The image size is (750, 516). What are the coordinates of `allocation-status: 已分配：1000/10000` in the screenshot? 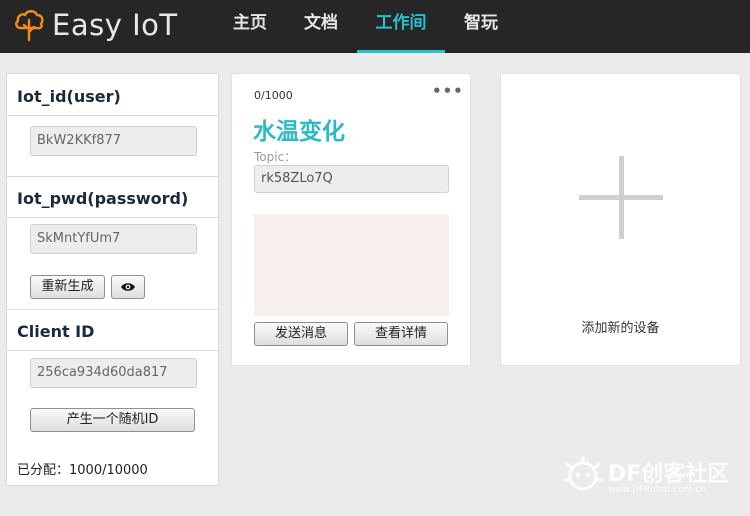 It's located at (82, 470).